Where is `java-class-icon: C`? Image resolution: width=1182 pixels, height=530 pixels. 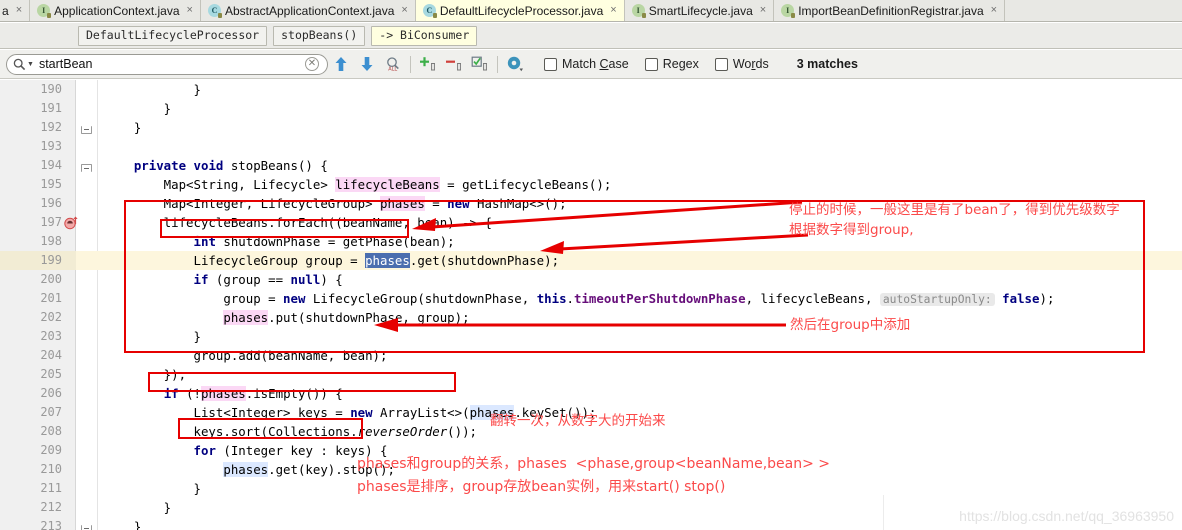
java-class-icon: C is located at coordinates (429, 11).